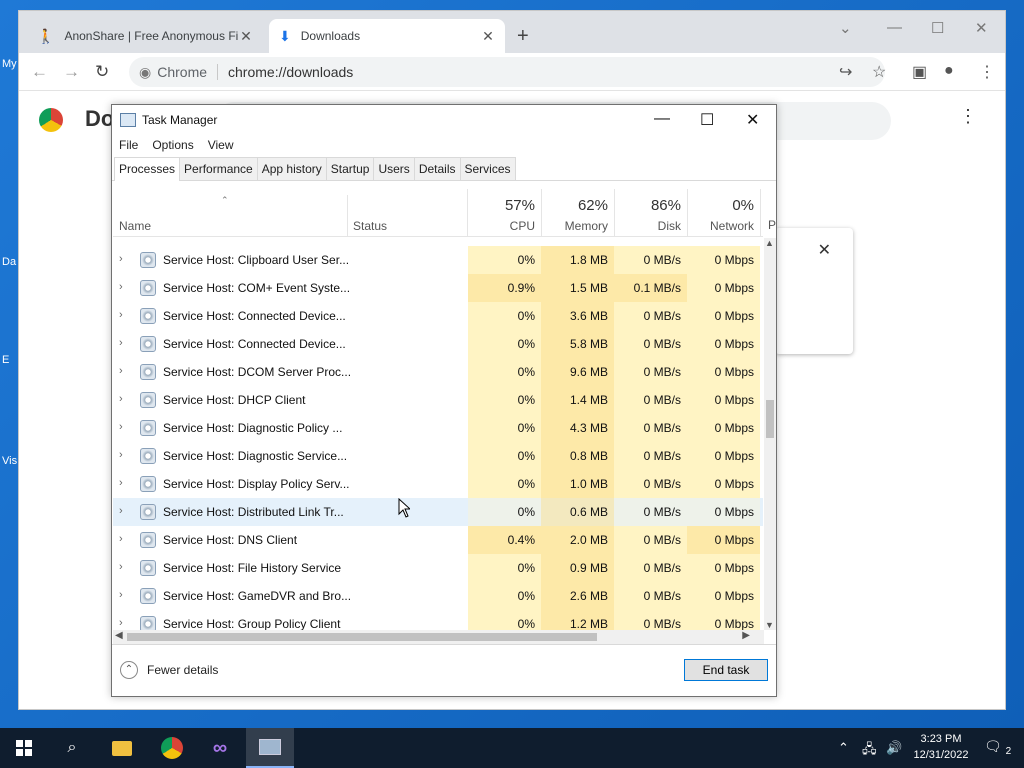 The image size is (1024, 768). Describe the element at coordinates (147, 169) in the screenshot. I see `tab-processes: Processes` at that location.